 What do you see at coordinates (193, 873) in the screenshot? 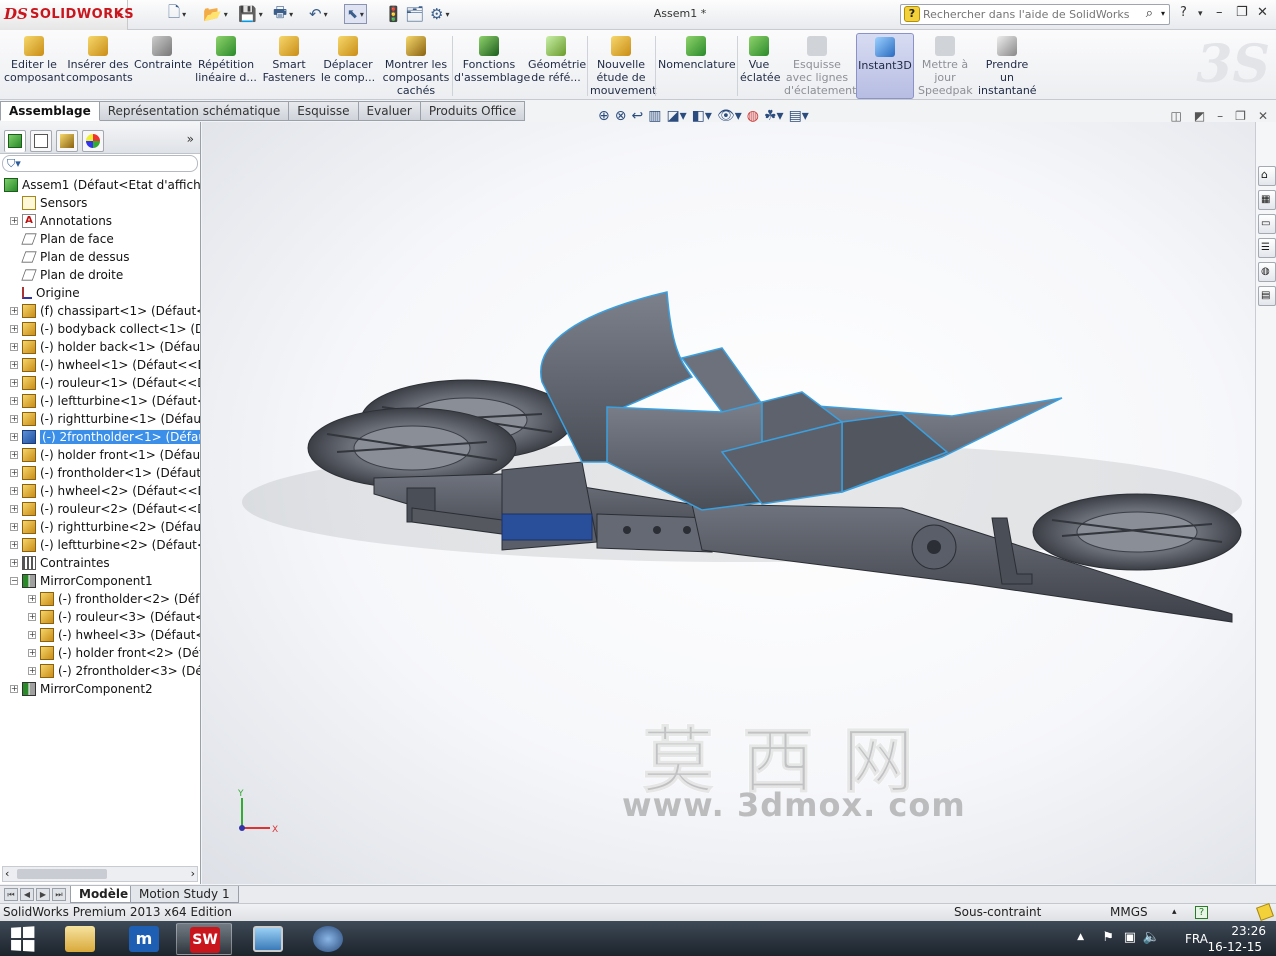
I see `scroll-right-icon: ›` at bounding box center [193, 873].